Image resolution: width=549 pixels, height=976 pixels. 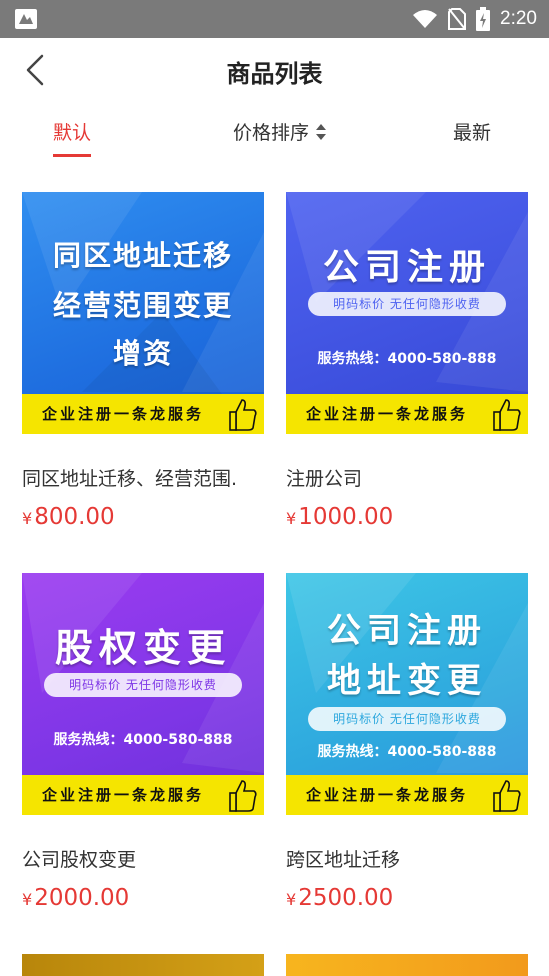 What do you see at coordinates (274, 19) in the screenshot?
I see `status-bar: 2:20` at bounding box center [274, 19].